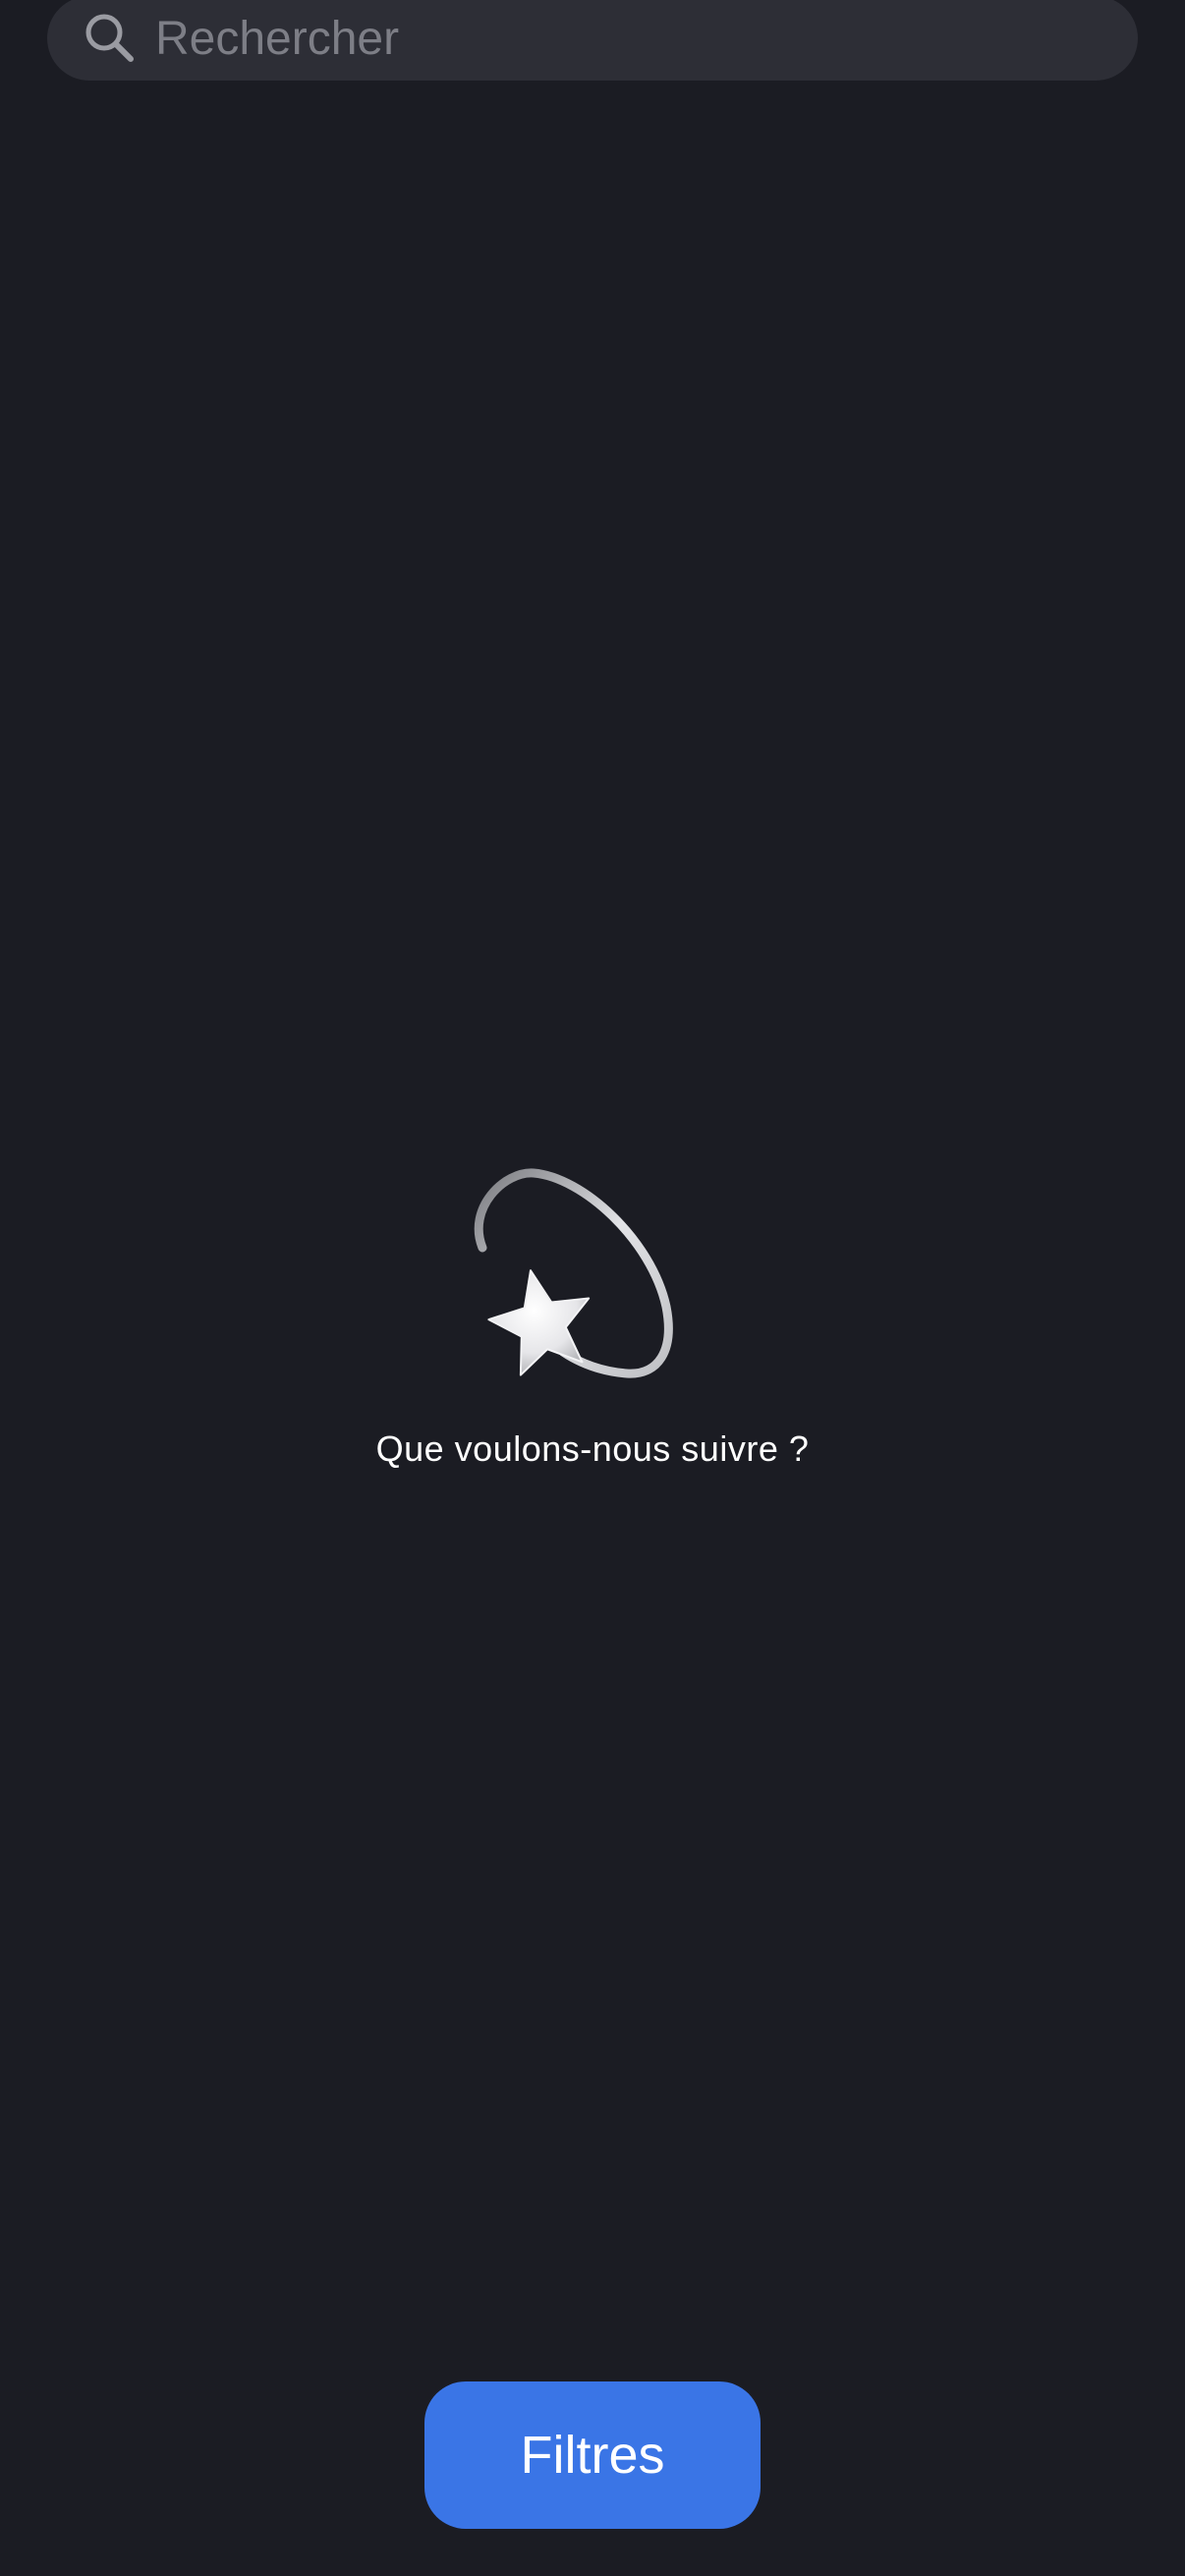  Describe the element at coordinates (647, 40) in the screenshot. I see `search-input` at that location.